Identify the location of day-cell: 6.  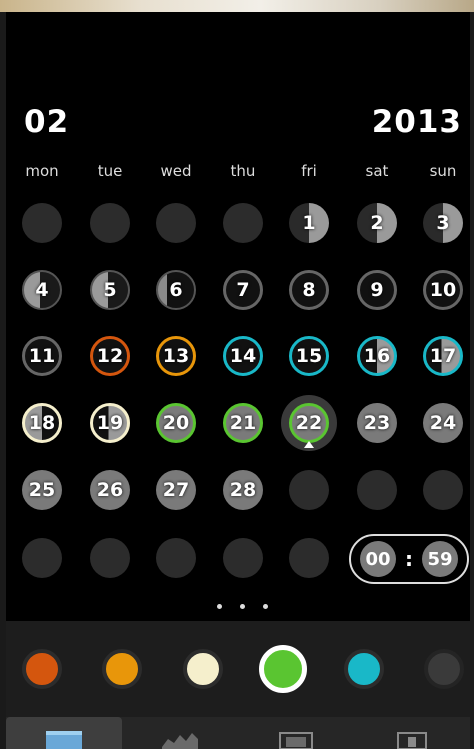
(176, 290).